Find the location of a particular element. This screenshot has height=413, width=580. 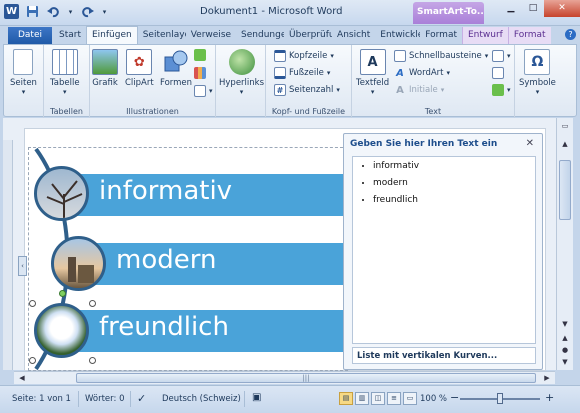

tabelle-button: Tabelle ▾ is located at coordinates (65, 72).